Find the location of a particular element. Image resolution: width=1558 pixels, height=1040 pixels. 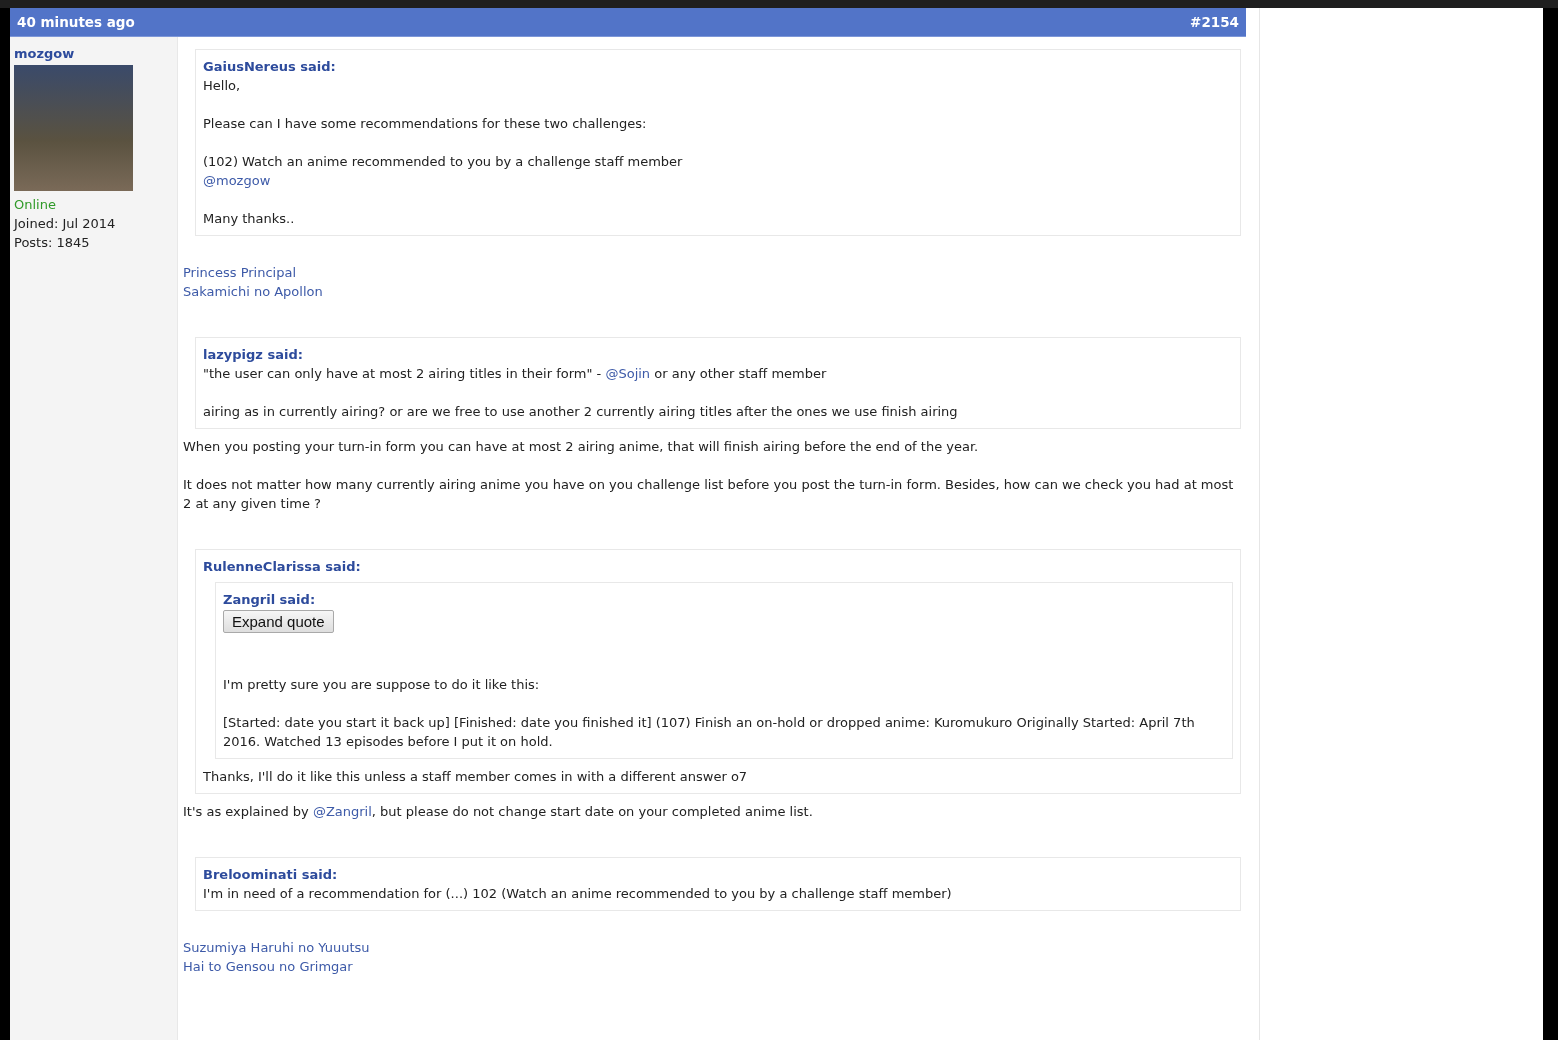

online-status: Online is located at coordinates (35, 205).